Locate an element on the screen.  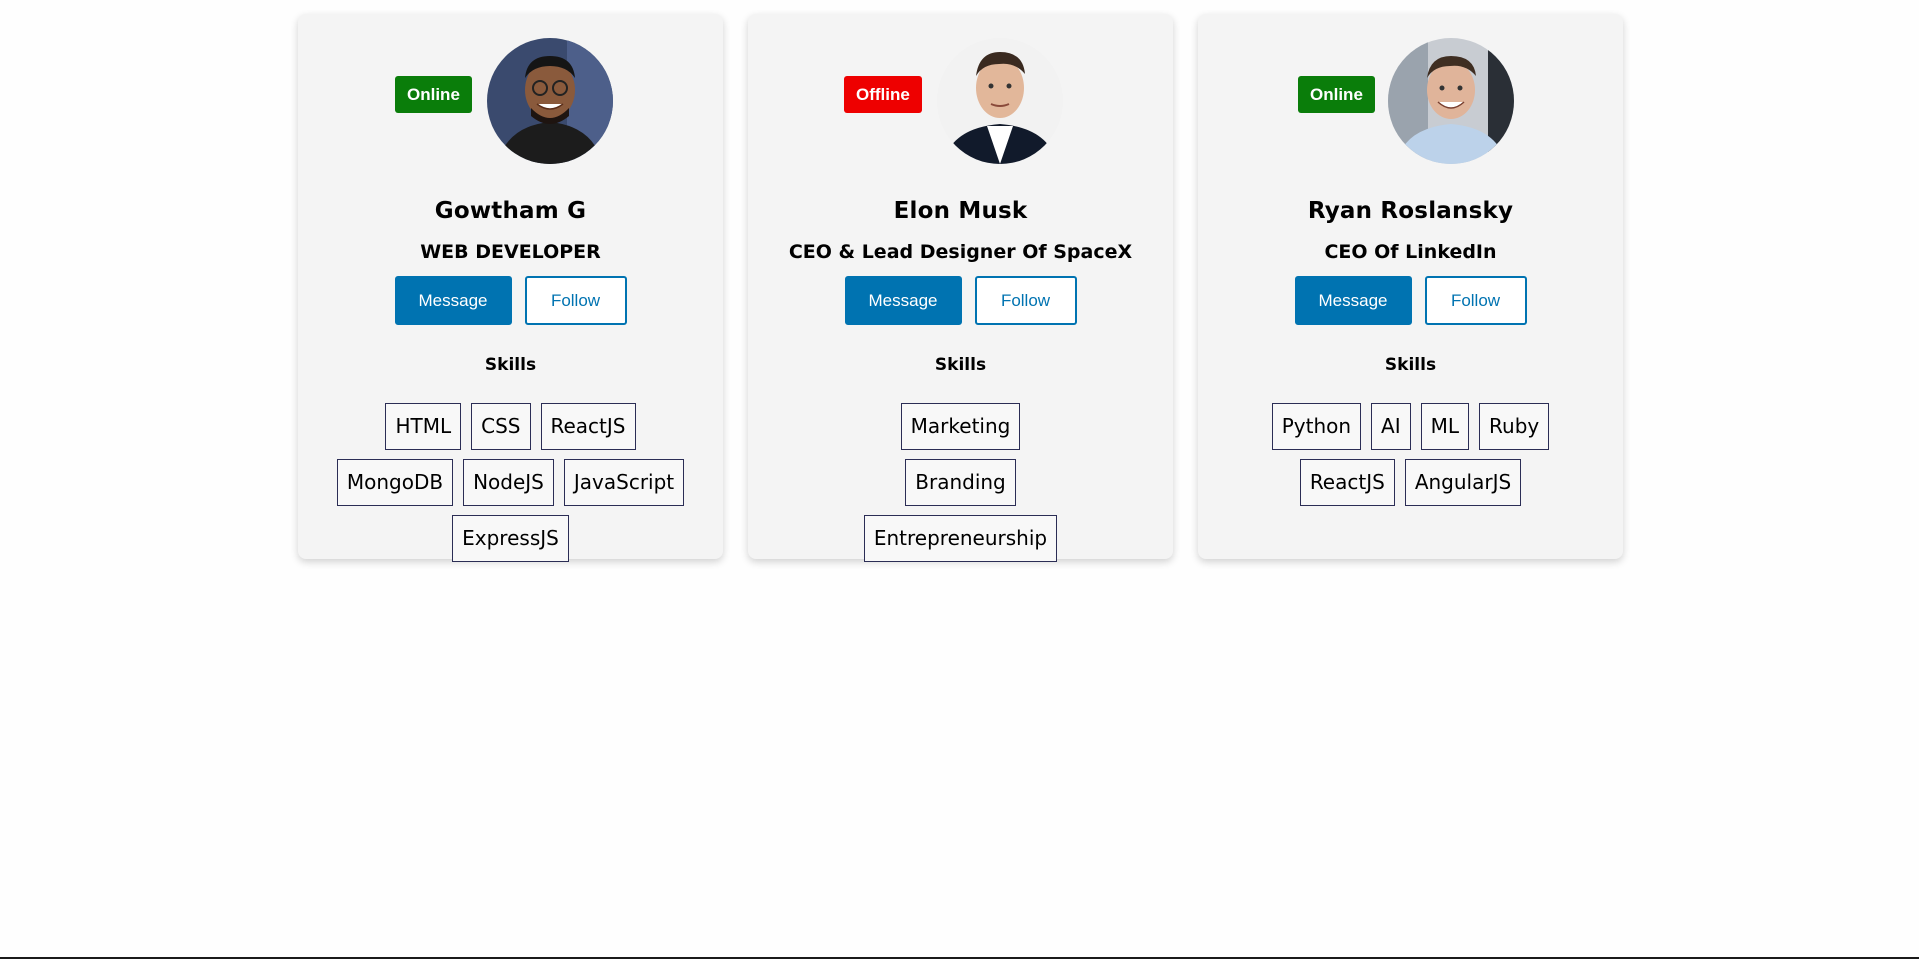
card-header: Offline is located at coordinates (960, 101).